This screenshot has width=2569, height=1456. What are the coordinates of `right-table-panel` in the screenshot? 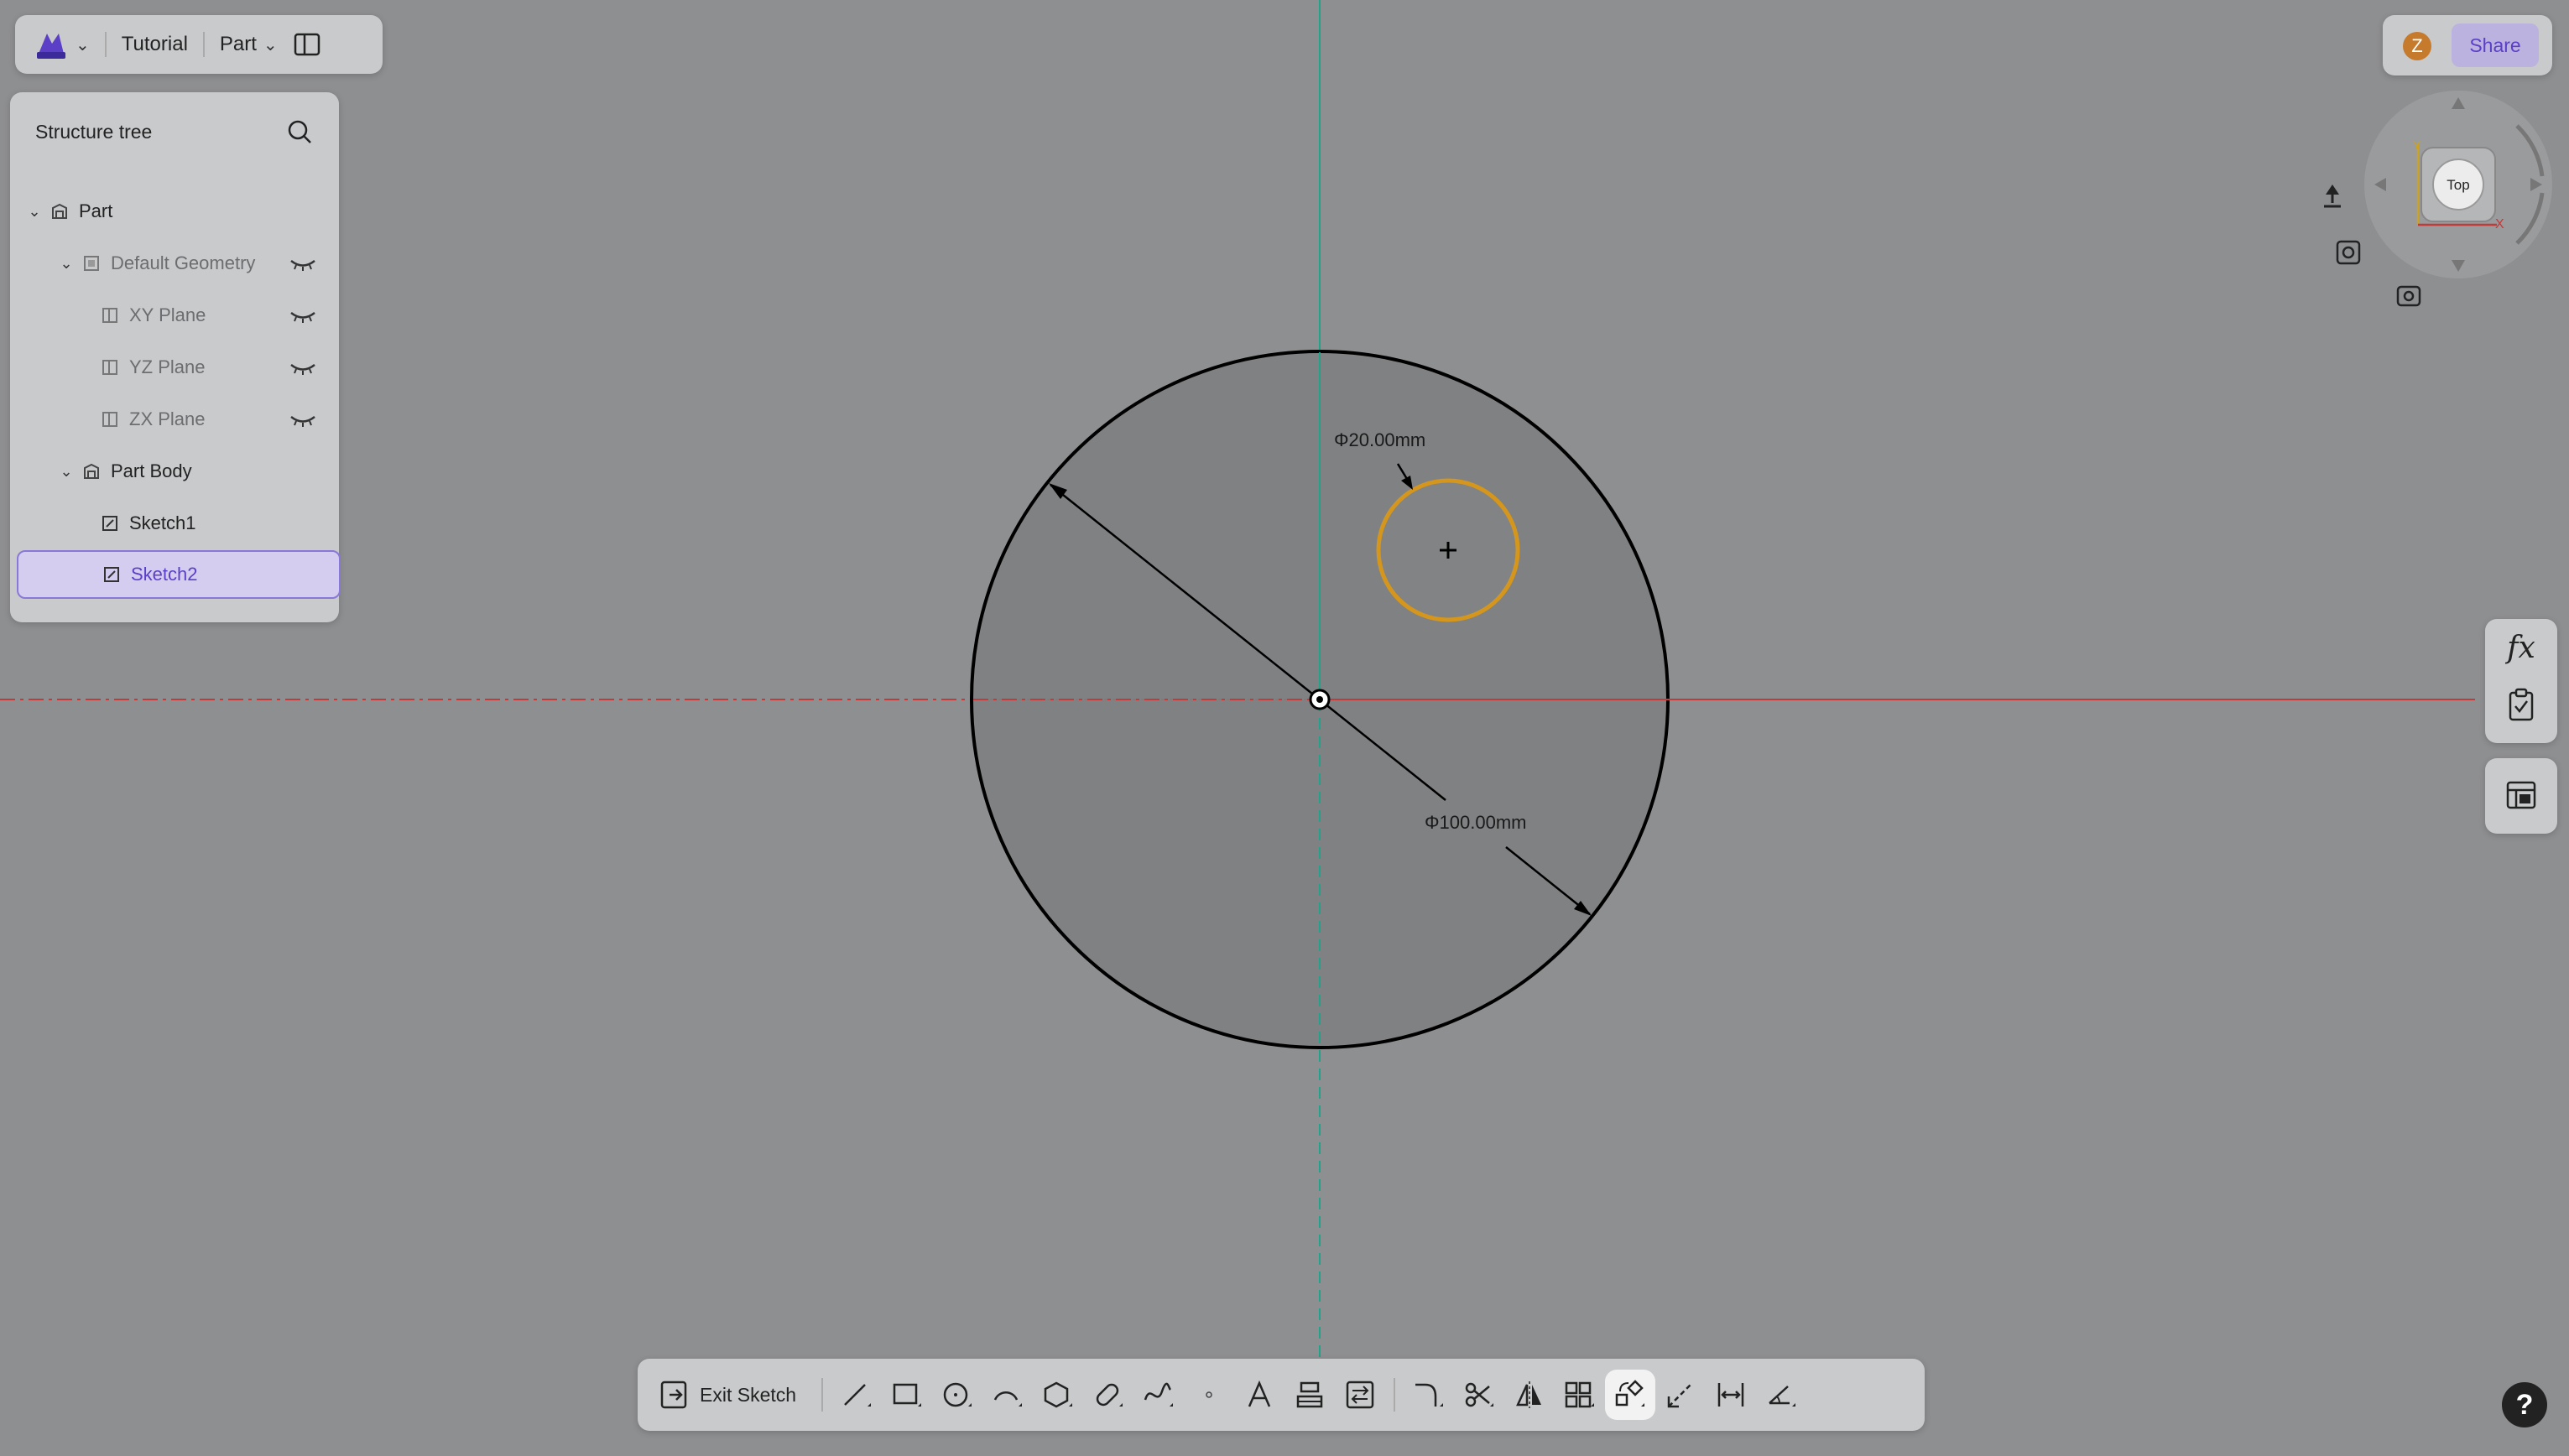 It's located at (2521, 796).